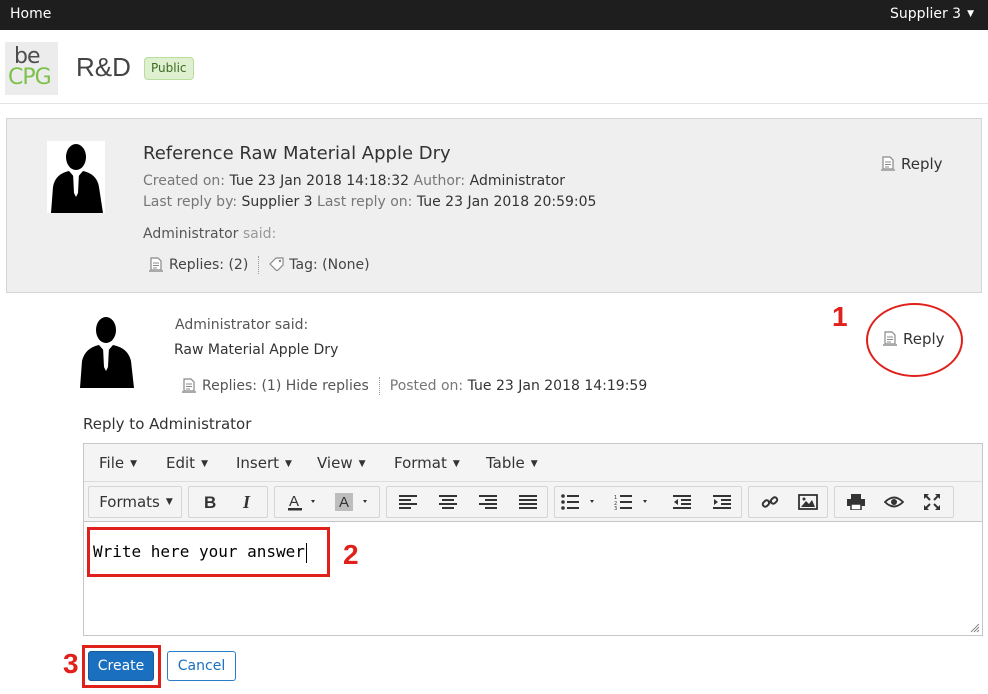  I want to click on menu-label: Edit, so click(181, 463).